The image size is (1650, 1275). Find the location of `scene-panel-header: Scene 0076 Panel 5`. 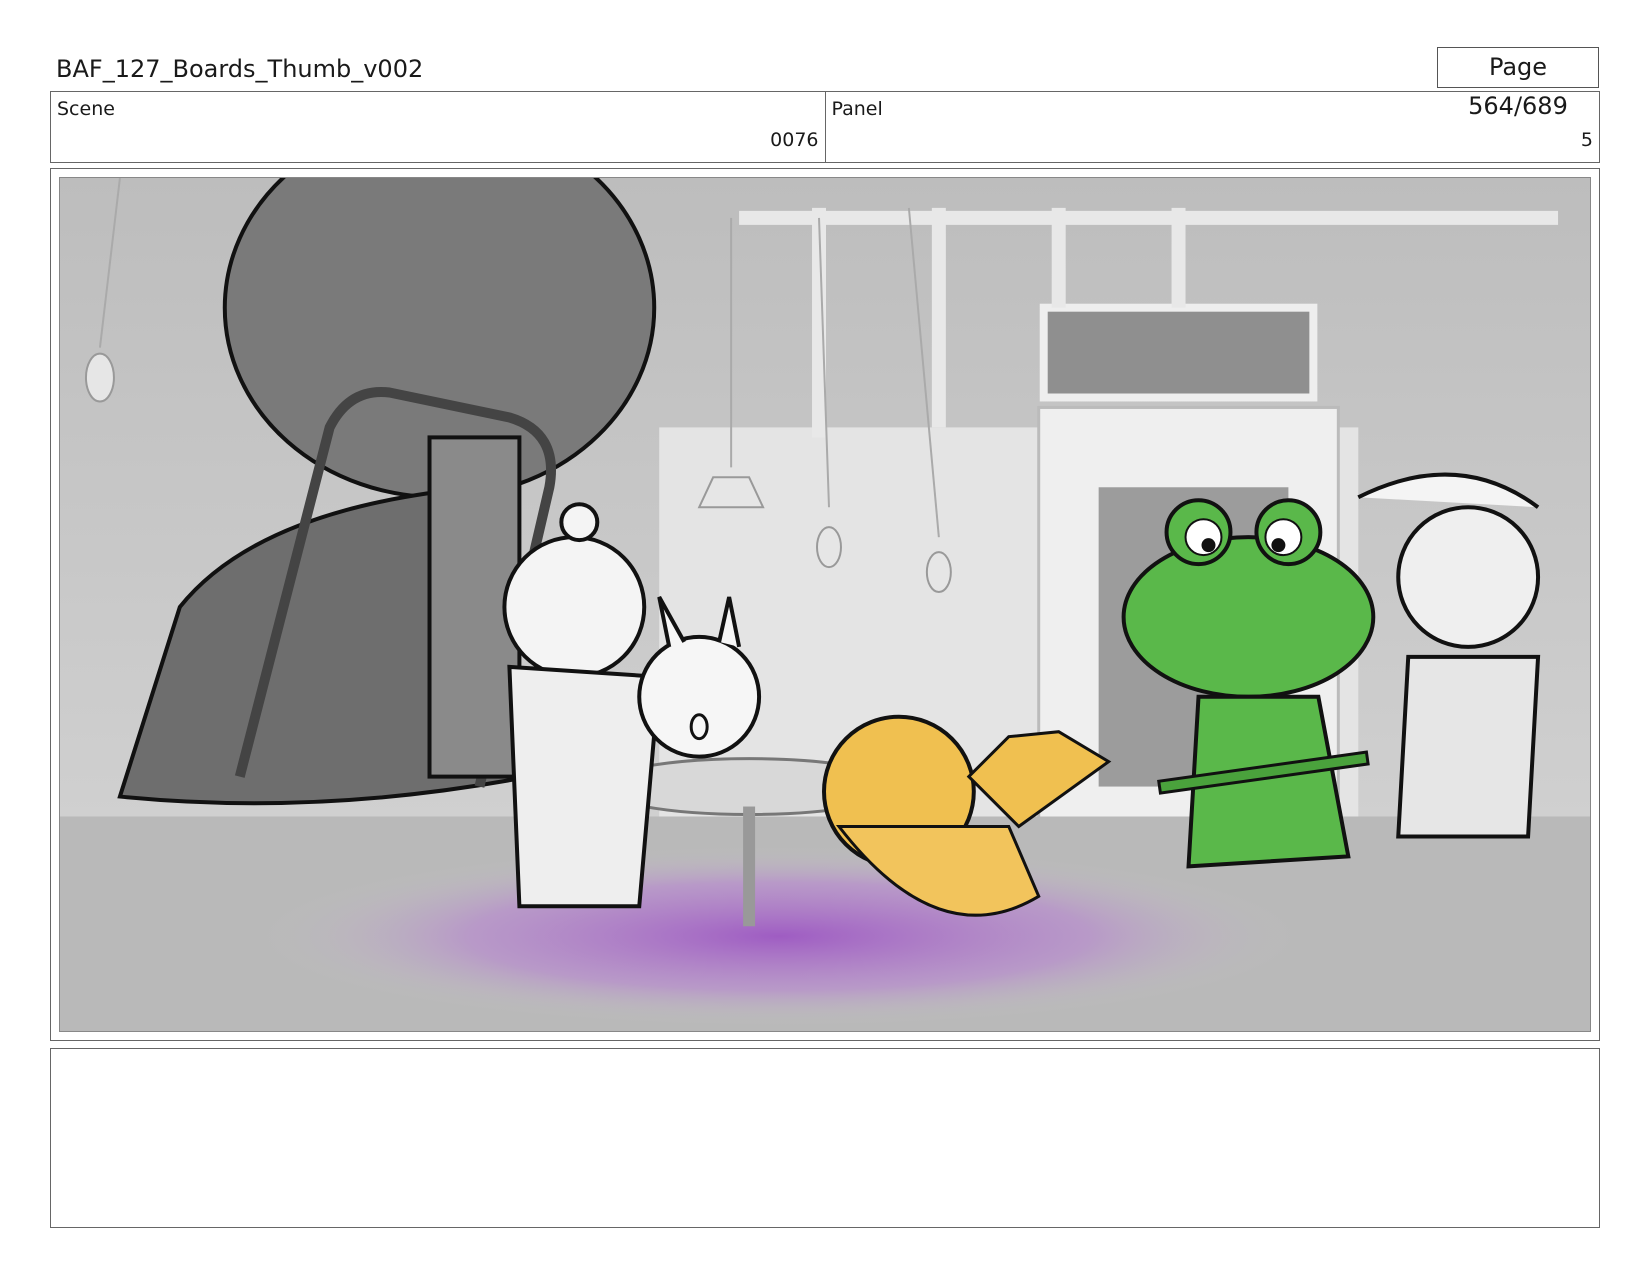

scene-panel-header: Scene 0076 Panel 5 is located at coordinates (825, 127).